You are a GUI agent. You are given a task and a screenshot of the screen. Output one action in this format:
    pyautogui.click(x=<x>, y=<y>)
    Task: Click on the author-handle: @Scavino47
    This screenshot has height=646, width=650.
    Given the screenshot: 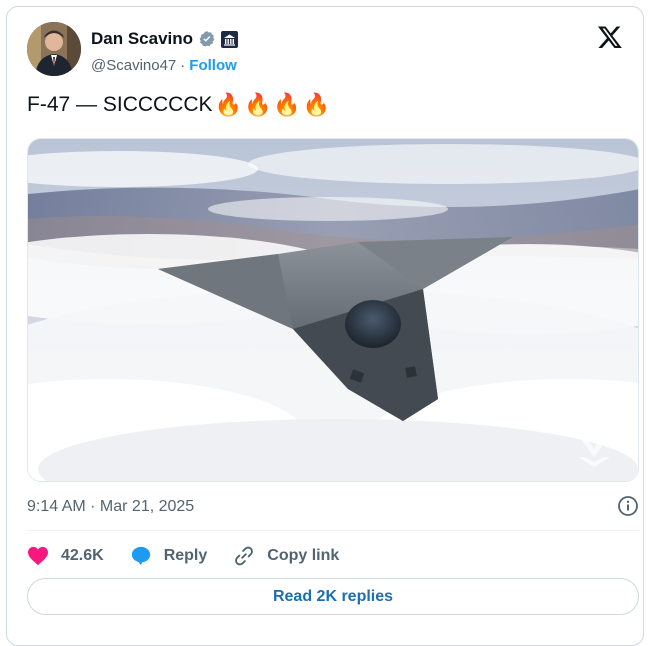 What is the action you would take?
    pyautogui.click(x=133, y=65)
    